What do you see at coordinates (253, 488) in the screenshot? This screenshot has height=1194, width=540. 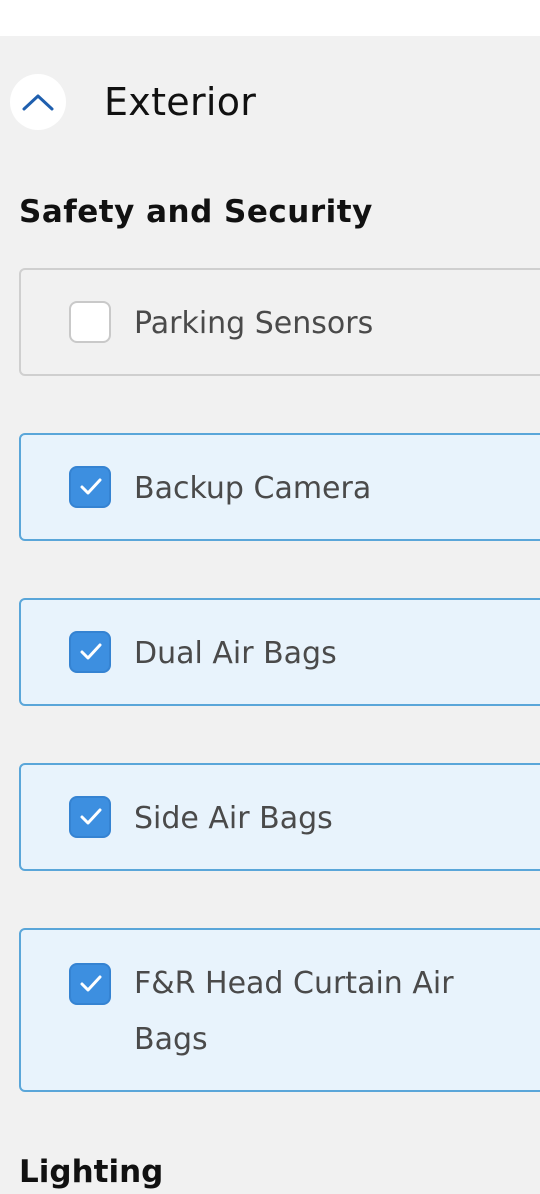 I see `option-label: Backup Camera` at bounding box center [253, 488].